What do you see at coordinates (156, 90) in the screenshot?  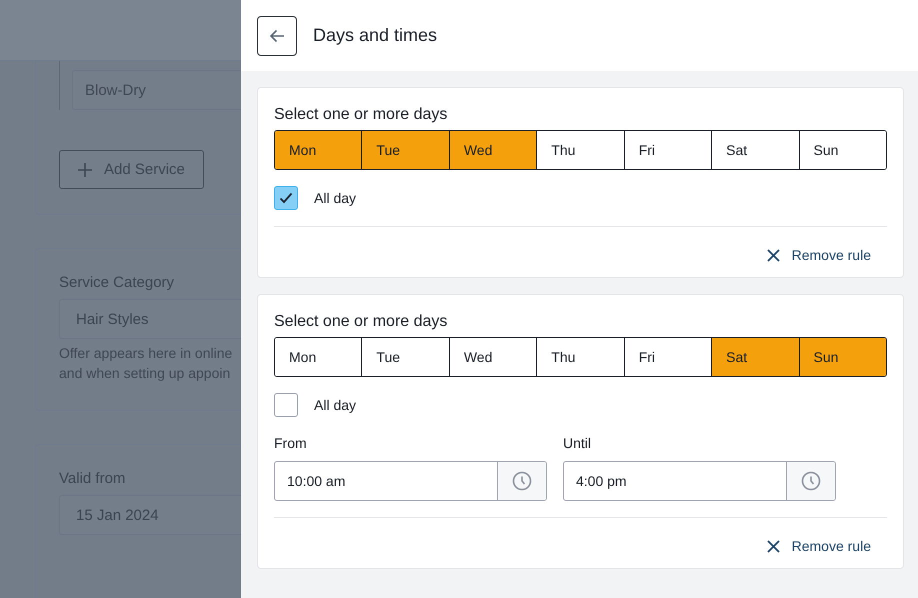 I see `input-field: Blow-Dry` at bounding box center [156, 90].